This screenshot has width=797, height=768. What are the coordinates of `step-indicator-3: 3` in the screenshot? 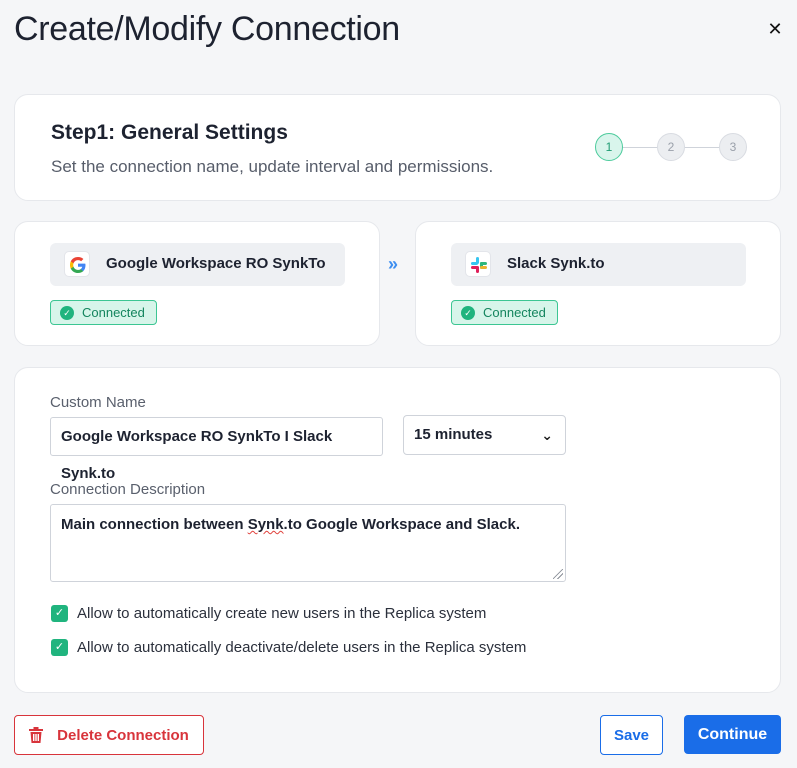 It's located at (733, 147).